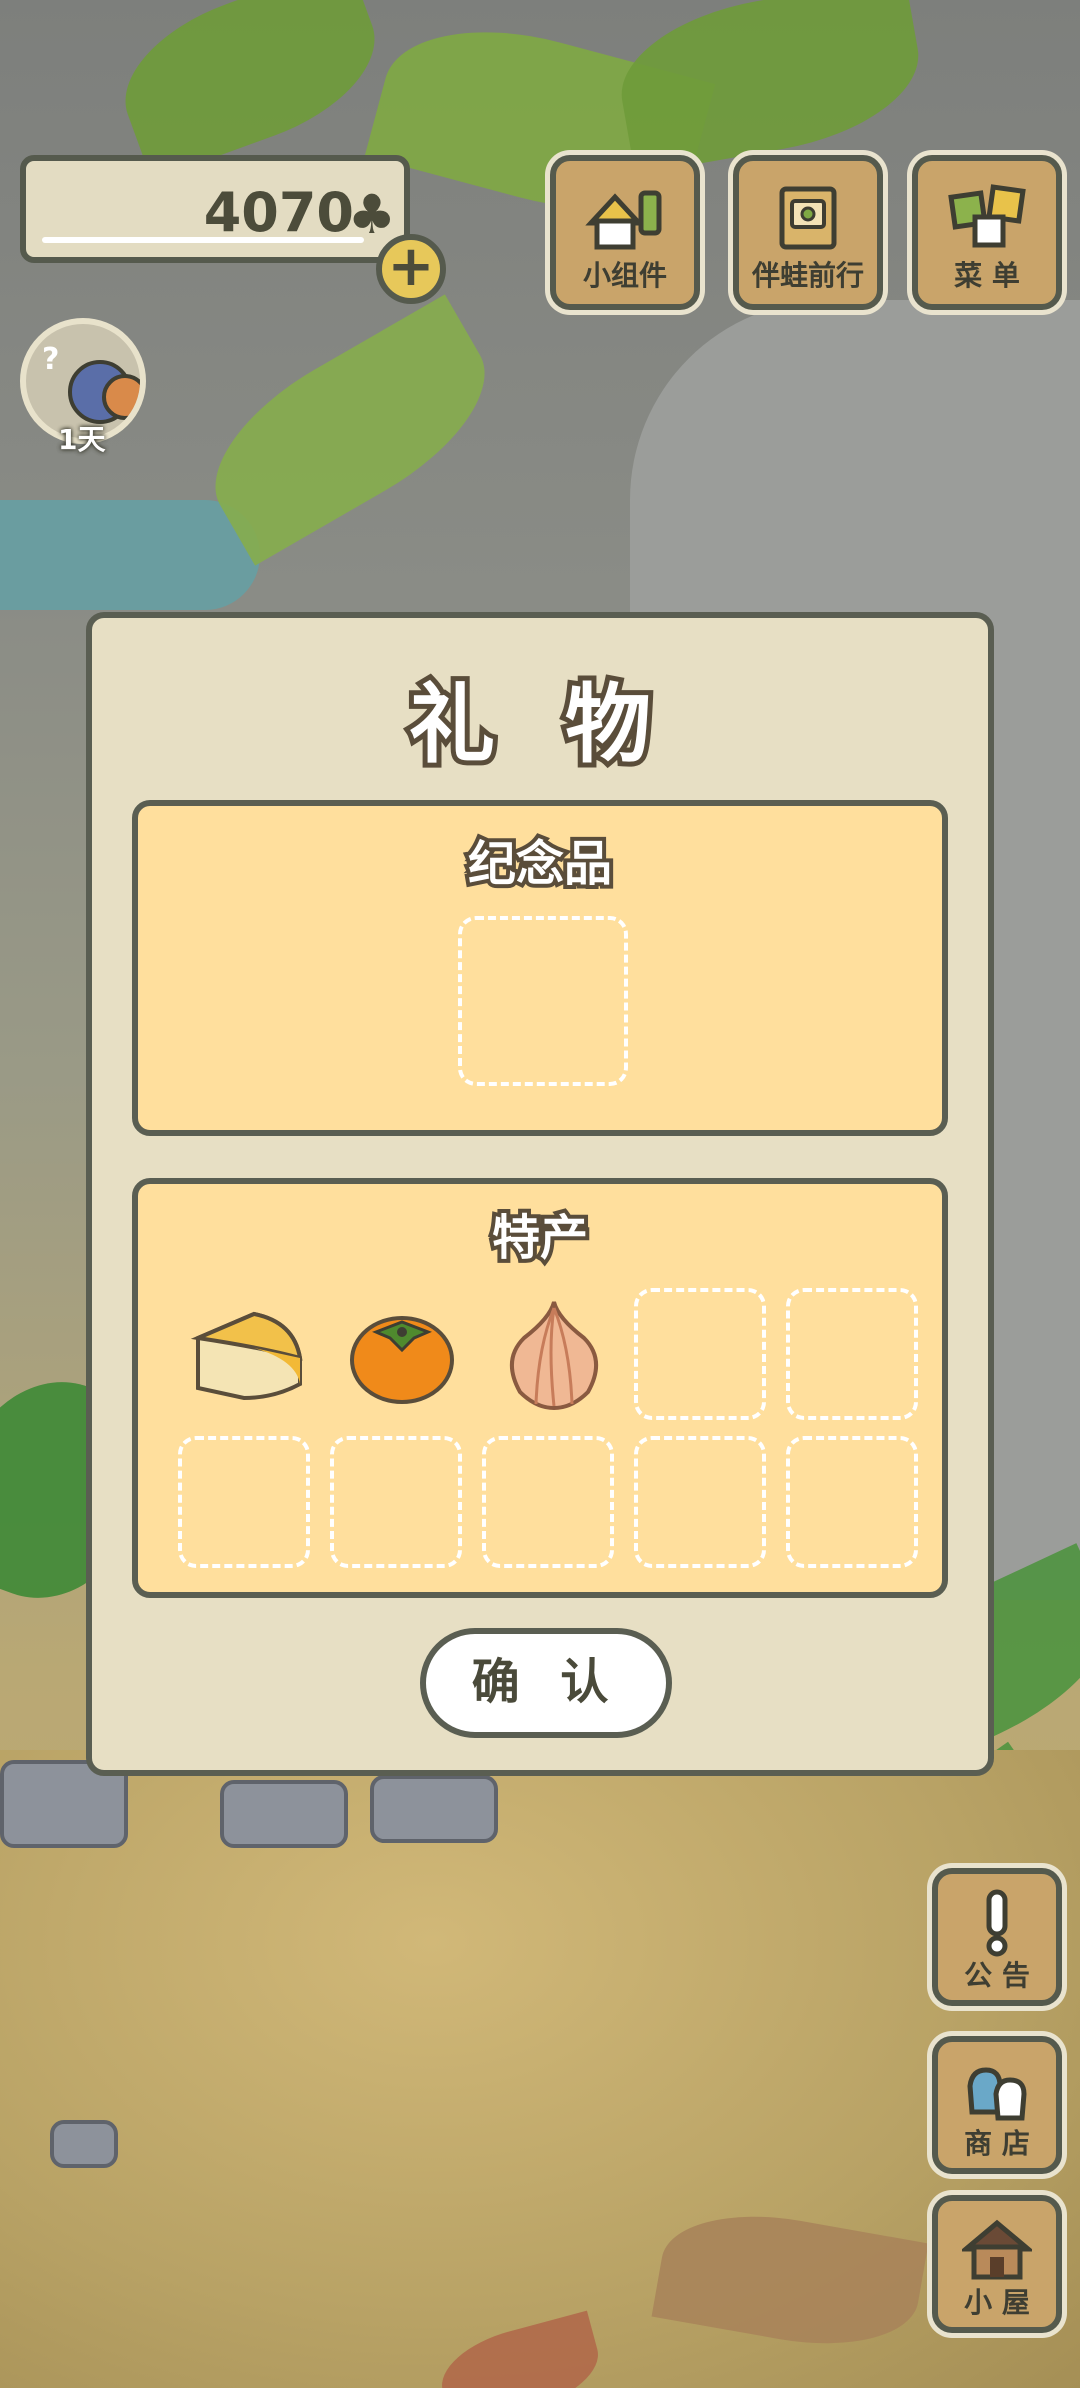  I want to click on souvenir-title: 纪念品, so click(540, 864).